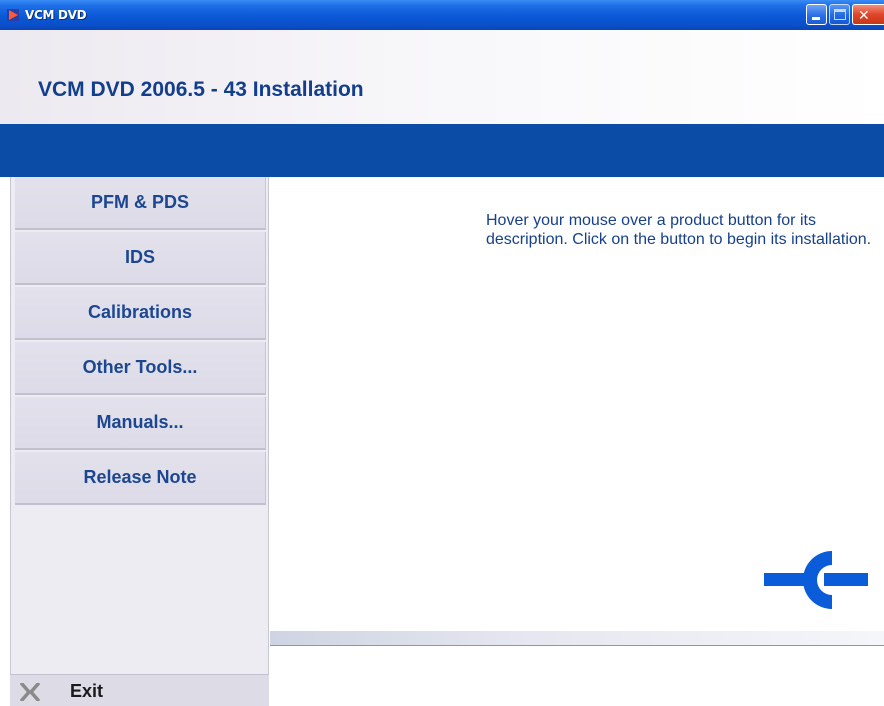 Image resolution: width=884 pixels, height=706 pixels. Describe the element at coordinates (30, 692) in the screenshot. I see `x-icon` at that location.